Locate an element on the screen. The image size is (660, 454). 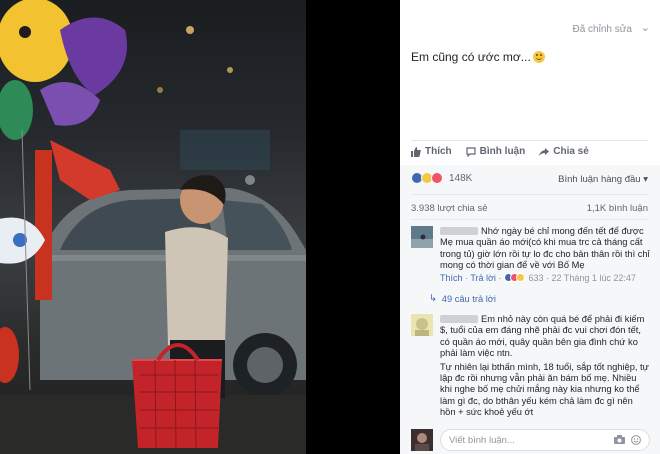
comment-icon is located at coordinates (471, 151).